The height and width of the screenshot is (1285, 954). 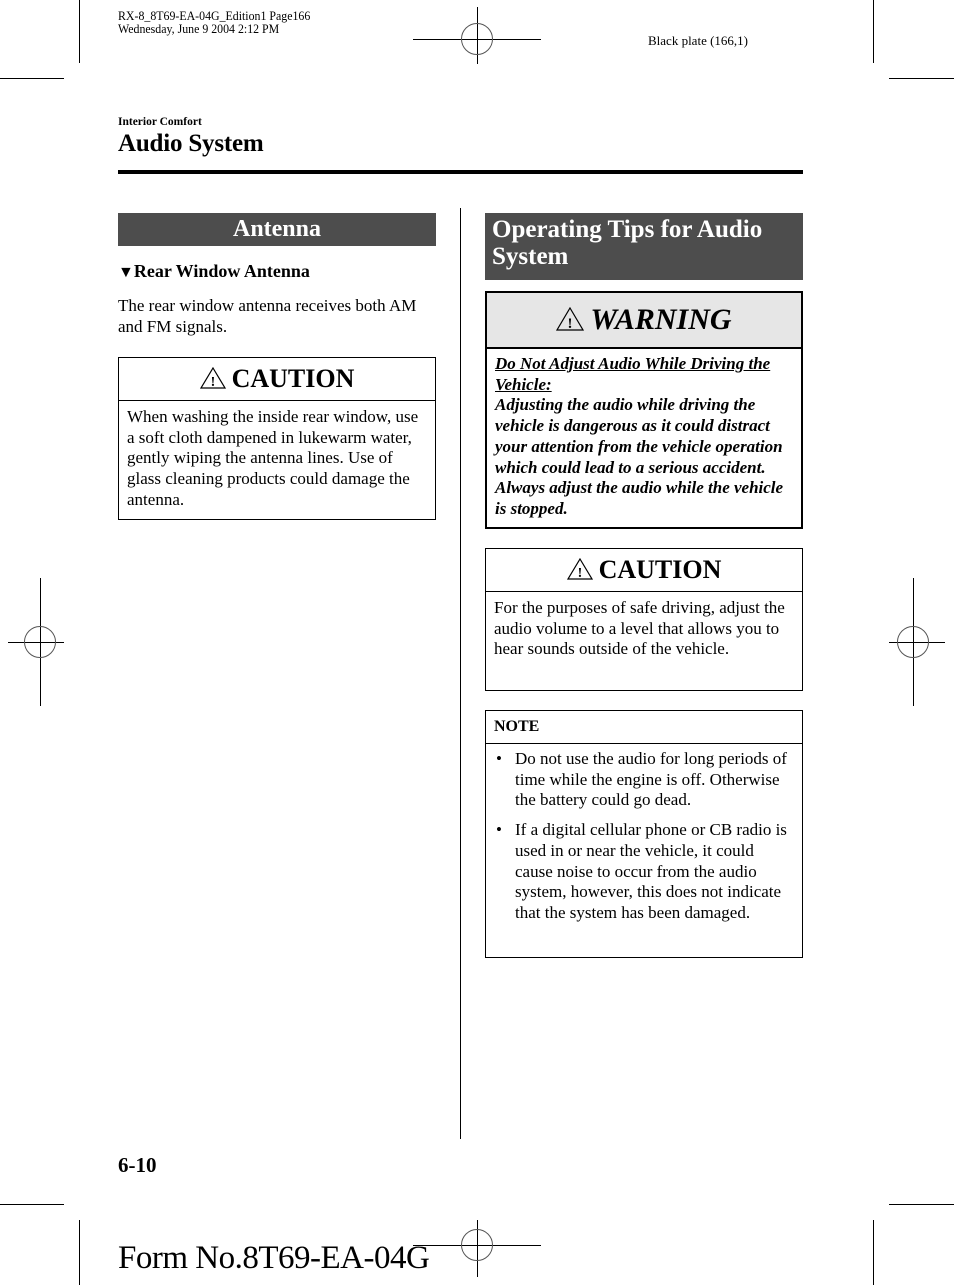 What do you see at coordinates (191, 143) in the screenshot?
I see `page-title: Audio System` at bounding box center [191, 143].